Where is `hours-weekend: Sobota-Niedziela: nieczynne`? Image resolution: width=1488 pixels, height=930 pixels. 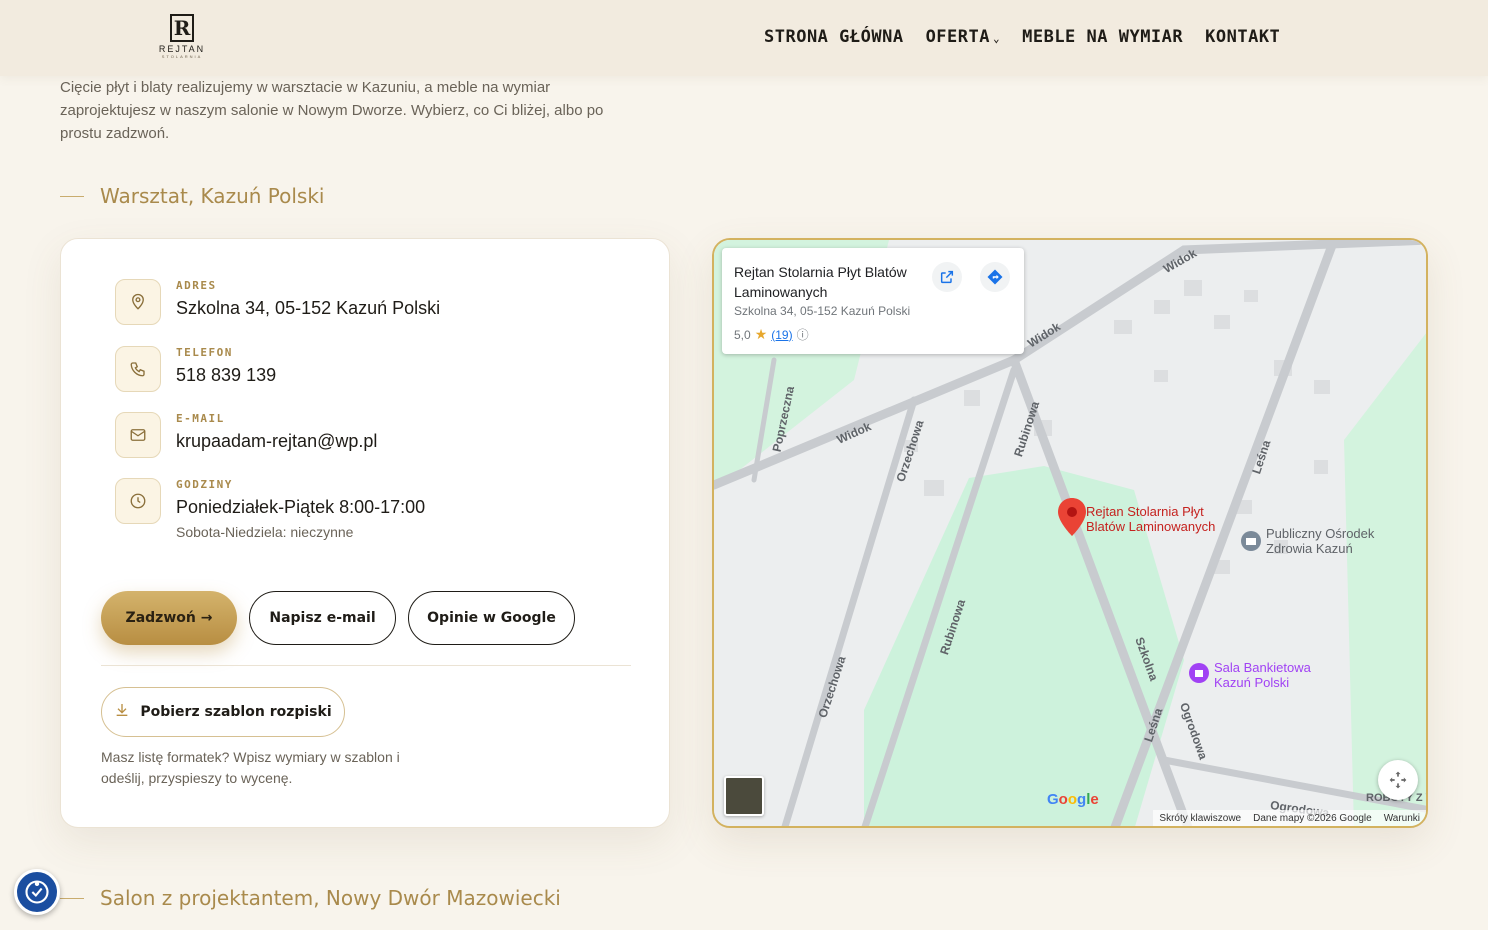
hours-weekend: Sobota-Niedziela: nieczynne is located at coordinates (265, 532).